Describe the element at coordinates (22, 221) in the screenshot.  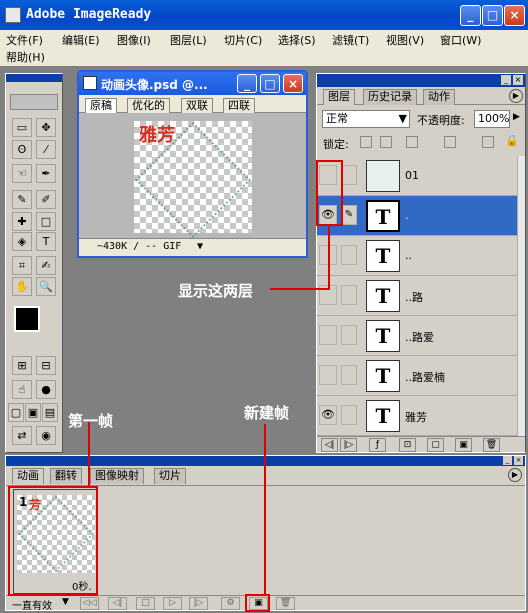
I see `stamp-tool-icon: ✚` at that location.